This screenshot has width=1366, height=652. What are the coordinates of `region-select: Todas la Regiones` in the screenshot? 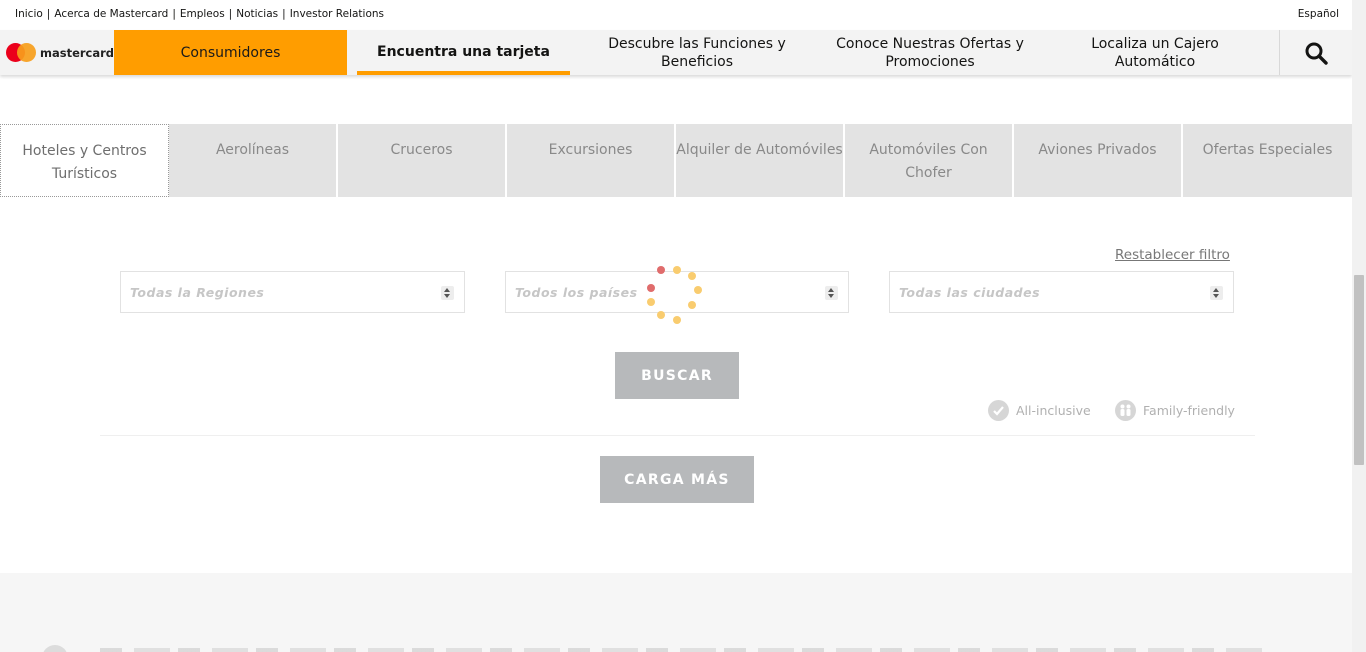 It's located at (292, 292).